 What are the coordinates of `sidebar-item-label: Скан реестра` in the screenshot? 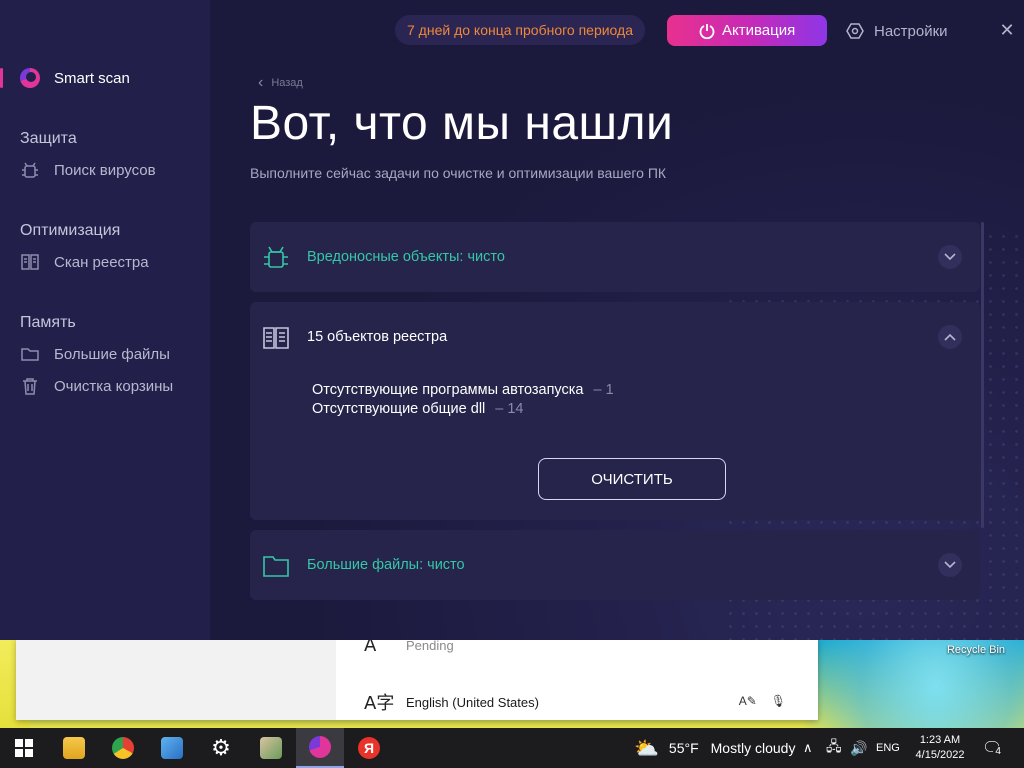 It's located at (101, 262).